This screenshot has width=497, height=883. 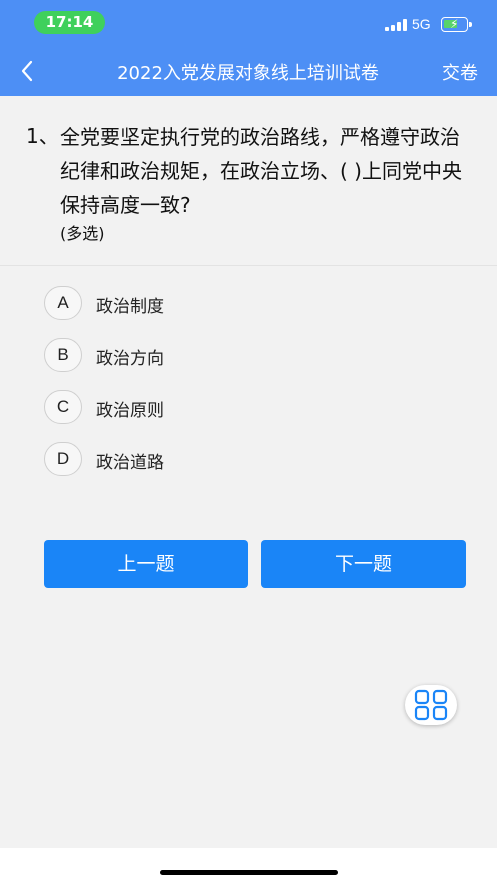 What do you see at coordinates (456, 24) in the screenshot?
I see `battery-icon: ⚡` at bounding box center [456, 24].